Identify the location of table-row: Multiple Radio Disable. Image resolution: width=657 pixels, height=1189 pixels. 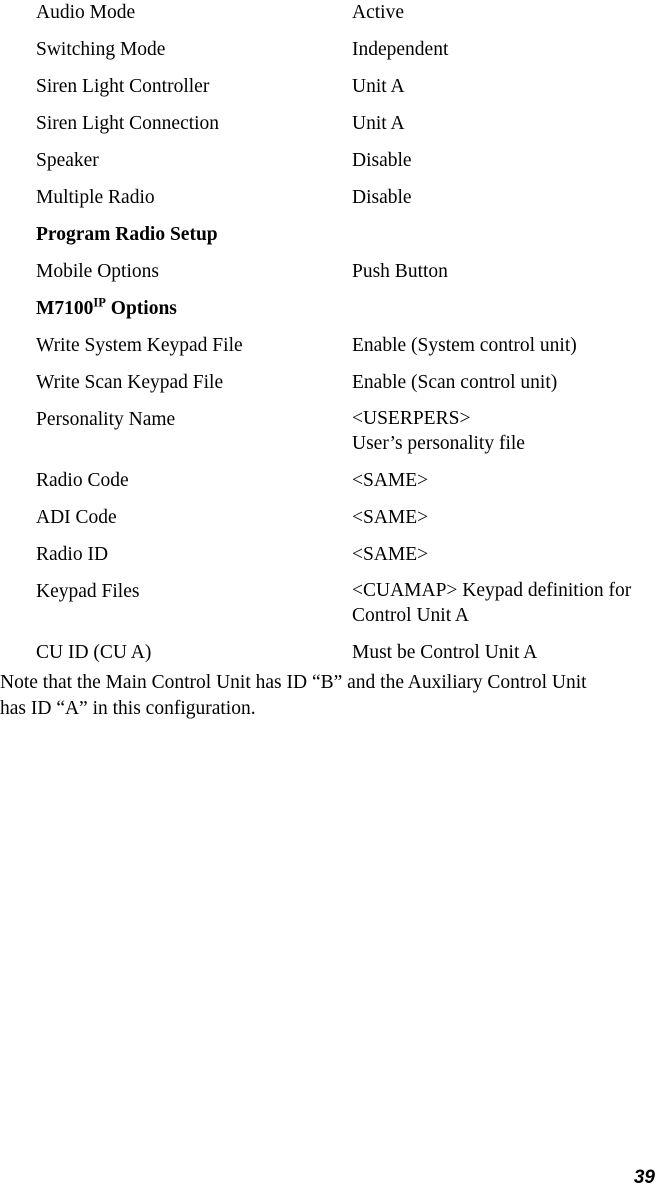
(328, 197).